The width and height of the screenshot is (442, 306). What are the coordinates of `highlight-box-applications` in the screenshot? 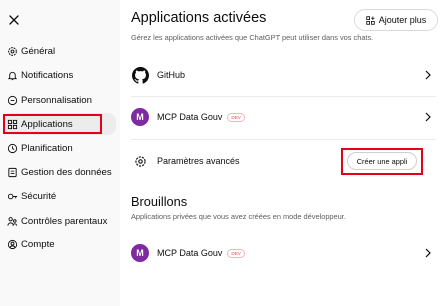 It's located at (52, 124).